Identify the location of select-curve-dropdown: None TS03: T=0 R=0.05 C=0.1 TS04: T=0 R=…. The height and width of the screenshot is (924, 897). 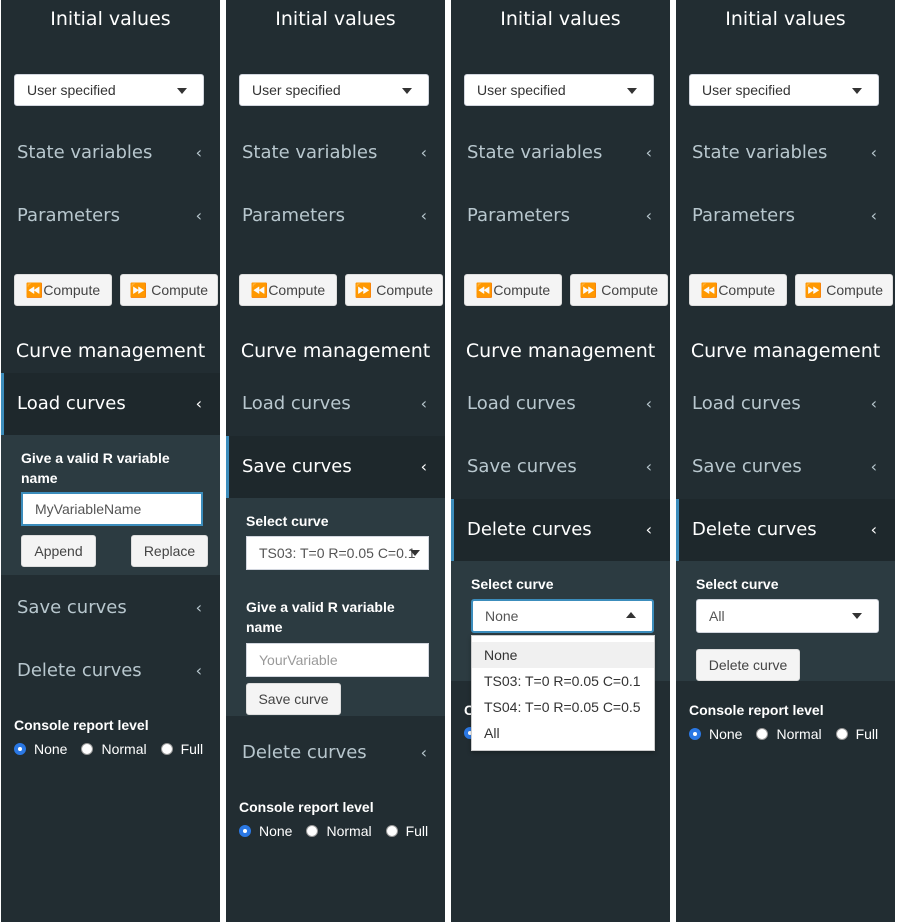
(563, 693).